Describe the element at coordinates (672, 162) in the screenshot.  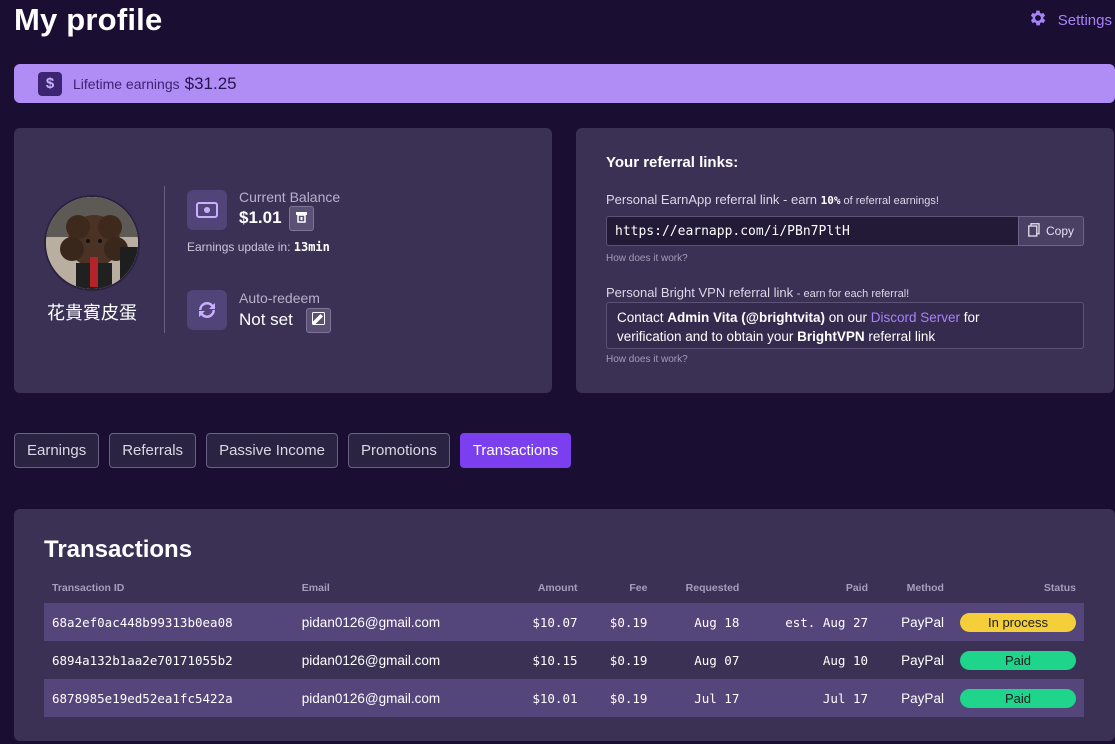
I see `referral-title: Your referral links:` at that location.